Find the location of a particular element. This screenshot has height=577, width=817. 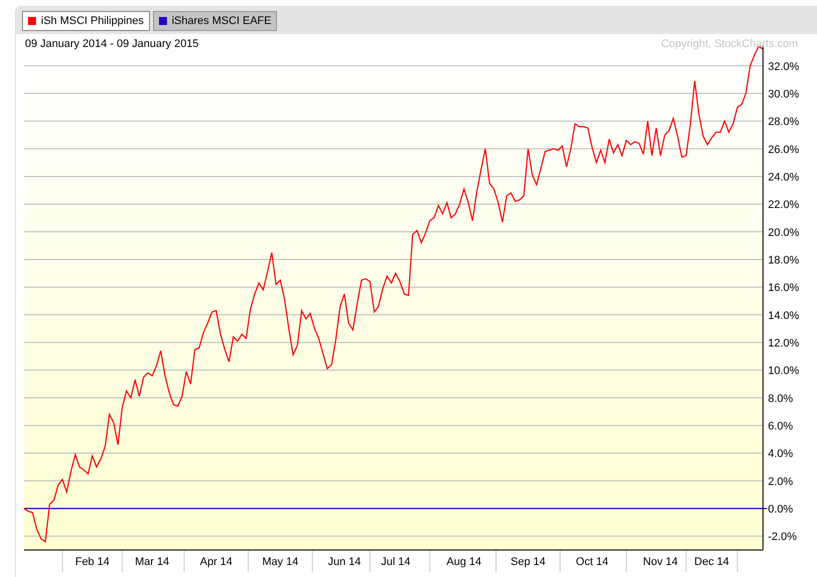

y-axis-label: 20.0% is located at coordinates (784, 232).